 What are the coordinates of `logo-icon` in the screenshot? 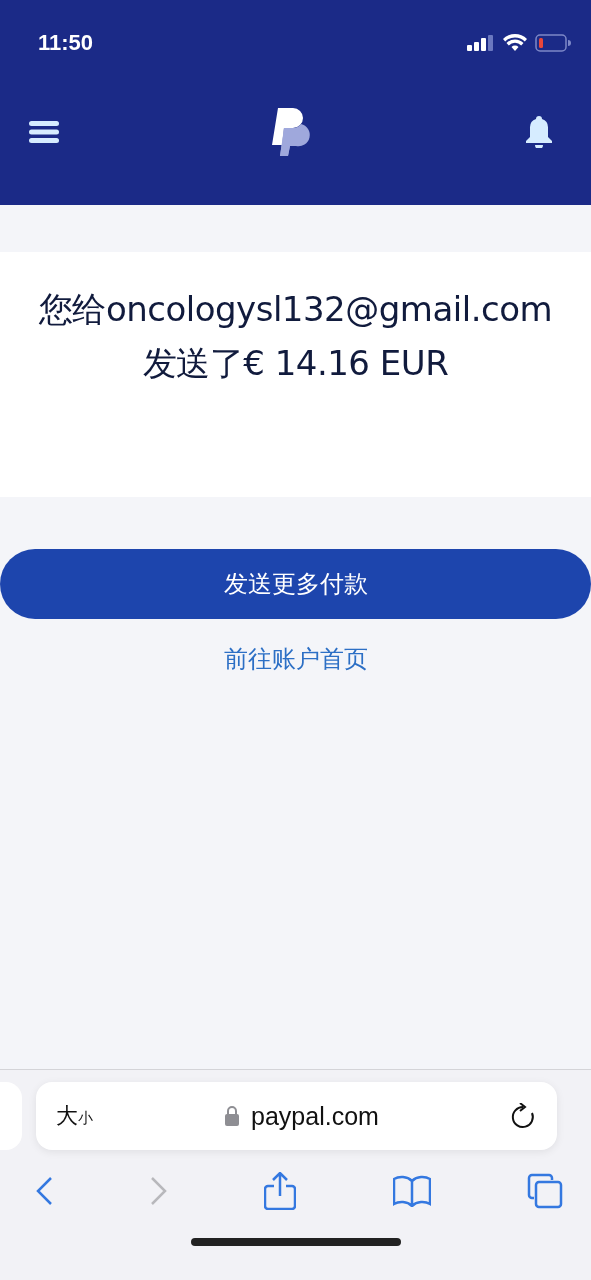 It's located at (292, 131).